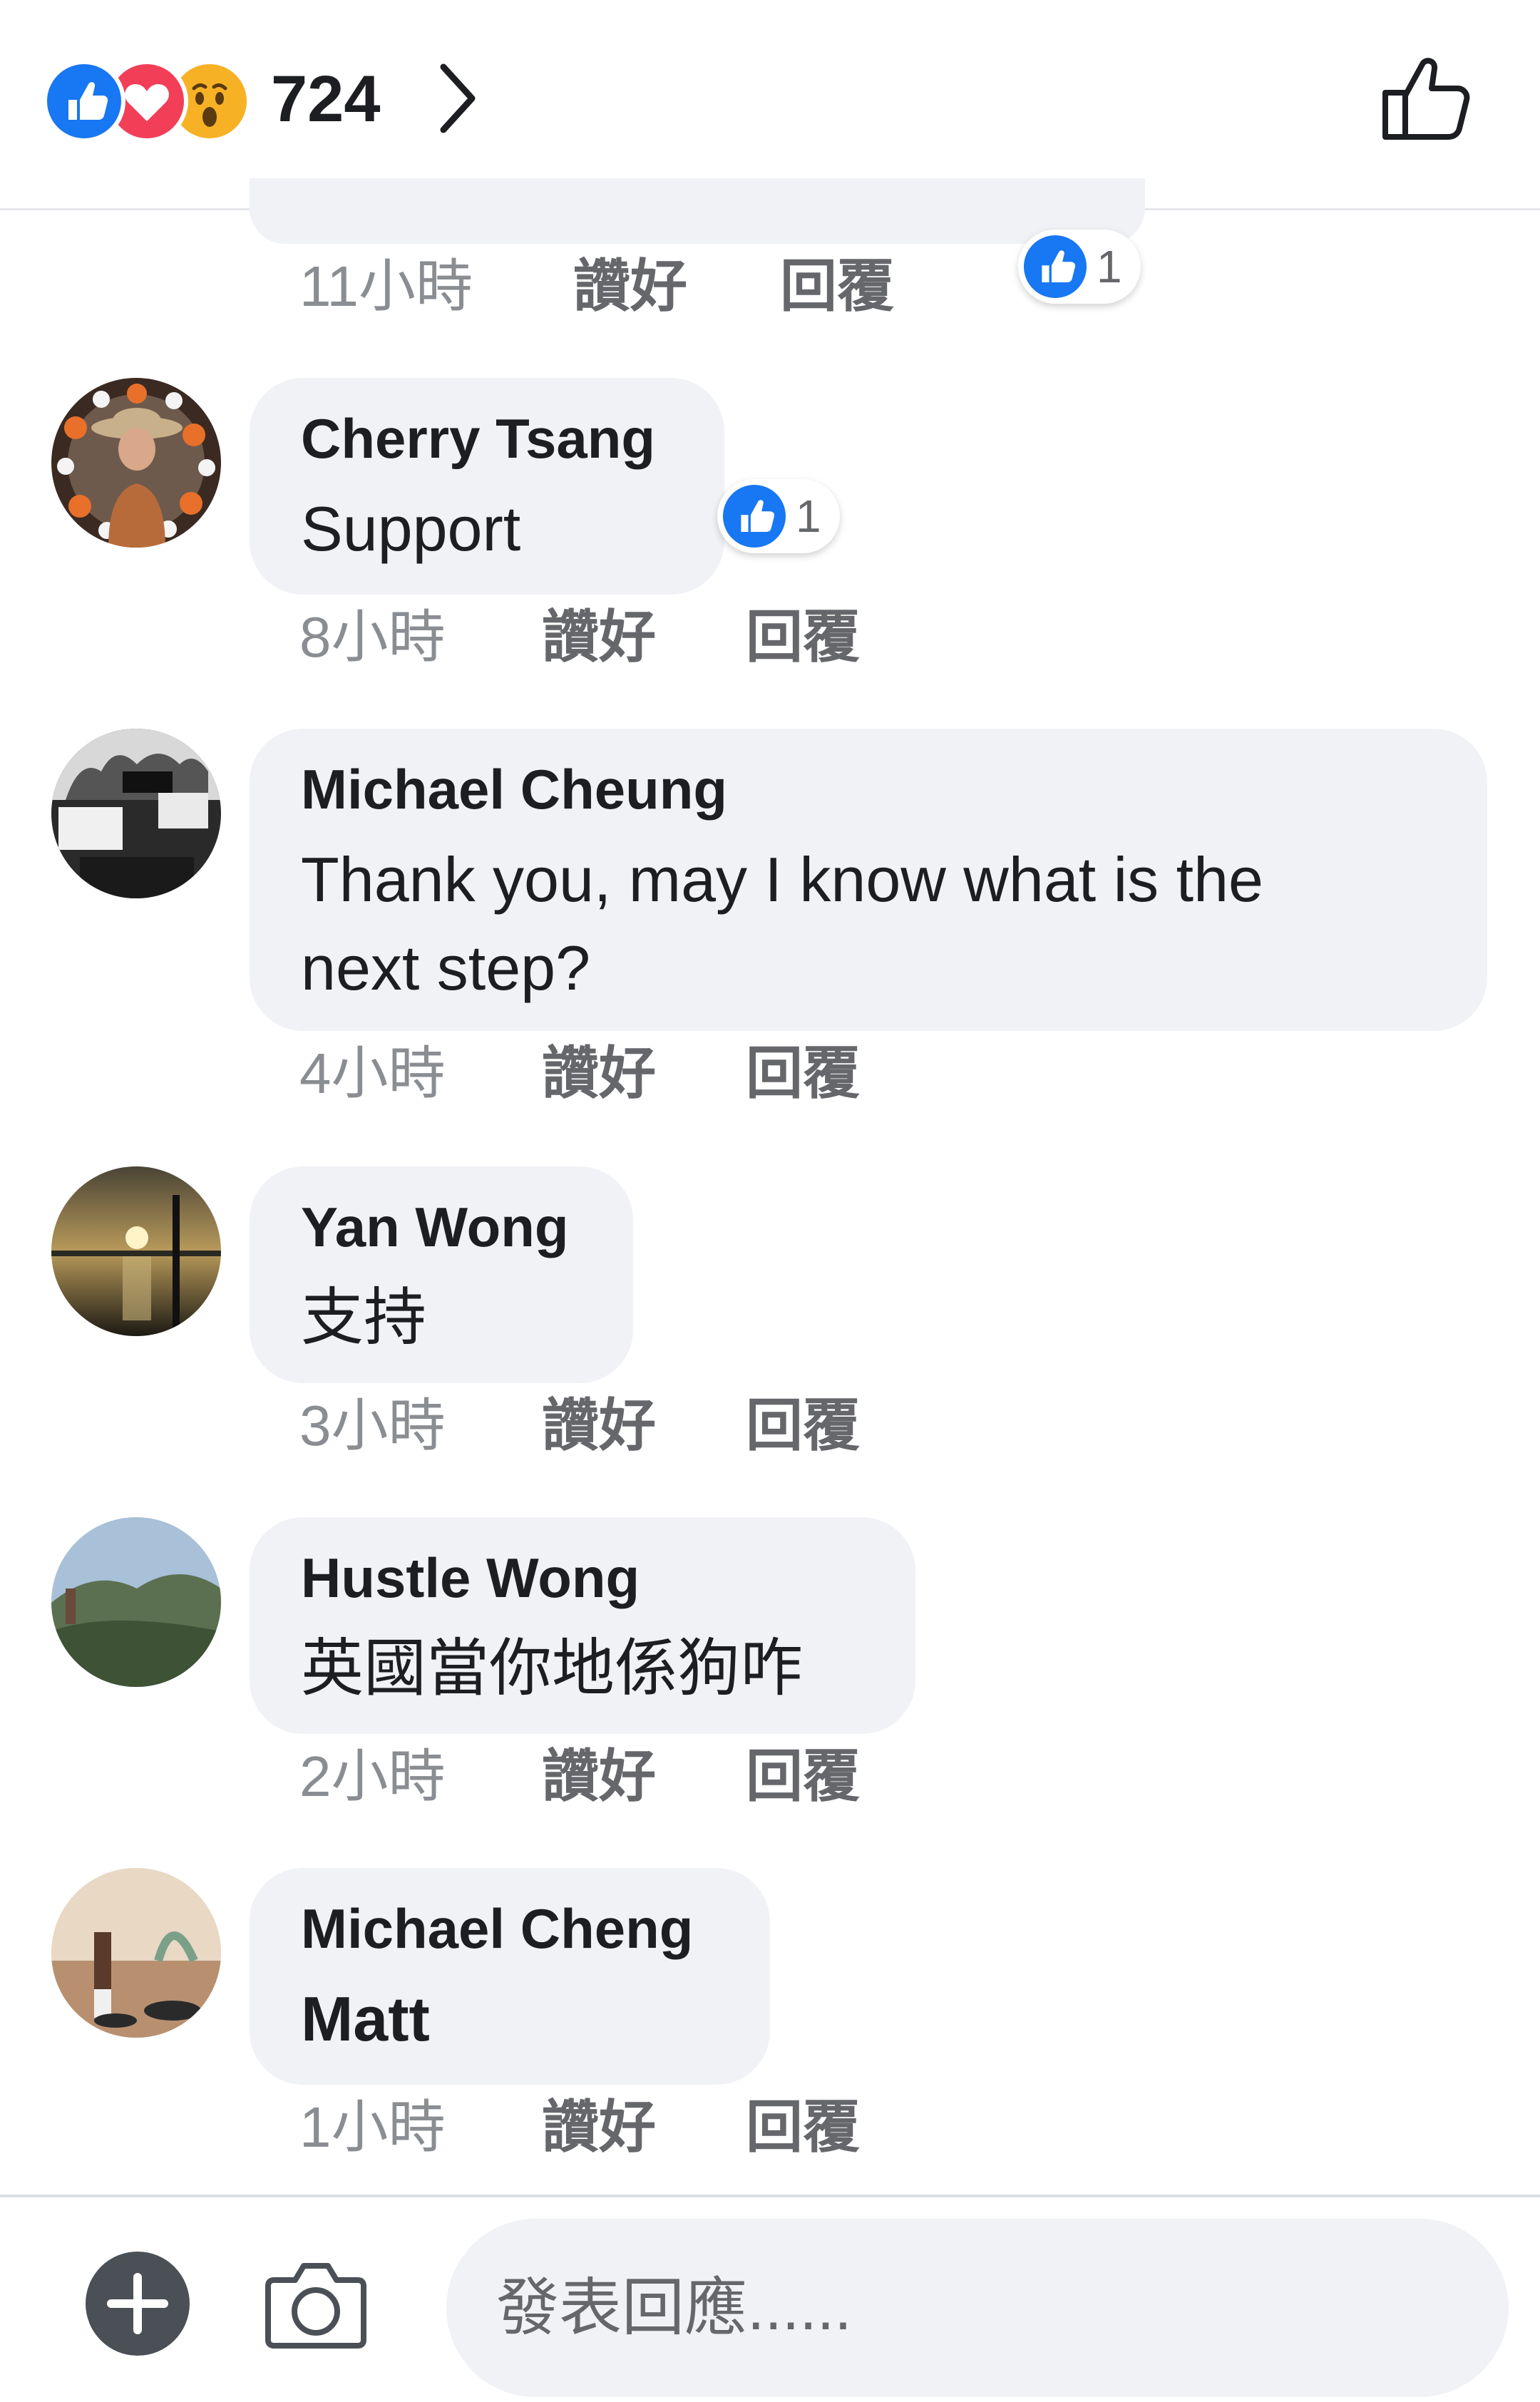  Describe the element at coordinates (478, 438) in the screenshot. I see `comment-author: Cherry Tsang` at that location.